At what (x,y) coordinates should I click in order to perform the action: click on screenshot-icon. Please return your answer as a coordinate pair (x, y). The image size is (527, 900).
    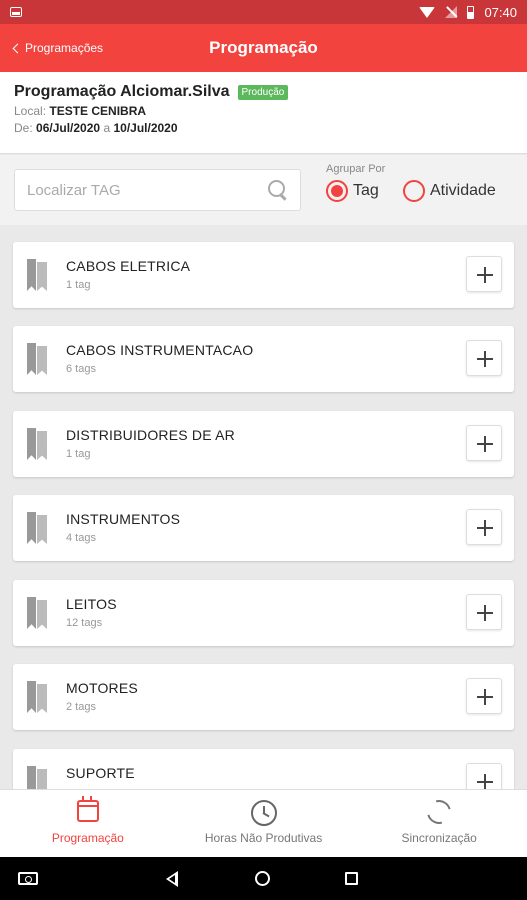
    Looking at the image, I should click on (28, 878).